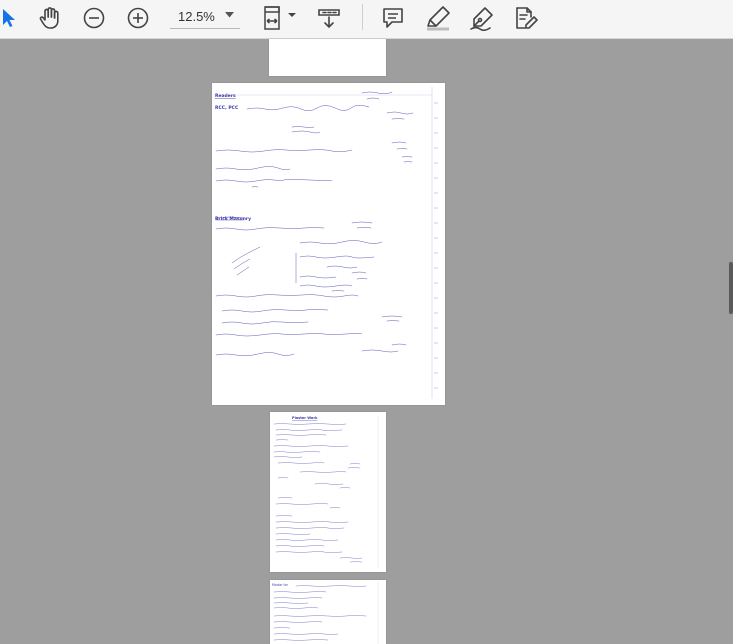 The width and height of the screenshot is (733, 644). What do you see at coordinates (366, 19) in the screenshot?
I see `toolbar: 12.5%` at bounding box center [366, 19].